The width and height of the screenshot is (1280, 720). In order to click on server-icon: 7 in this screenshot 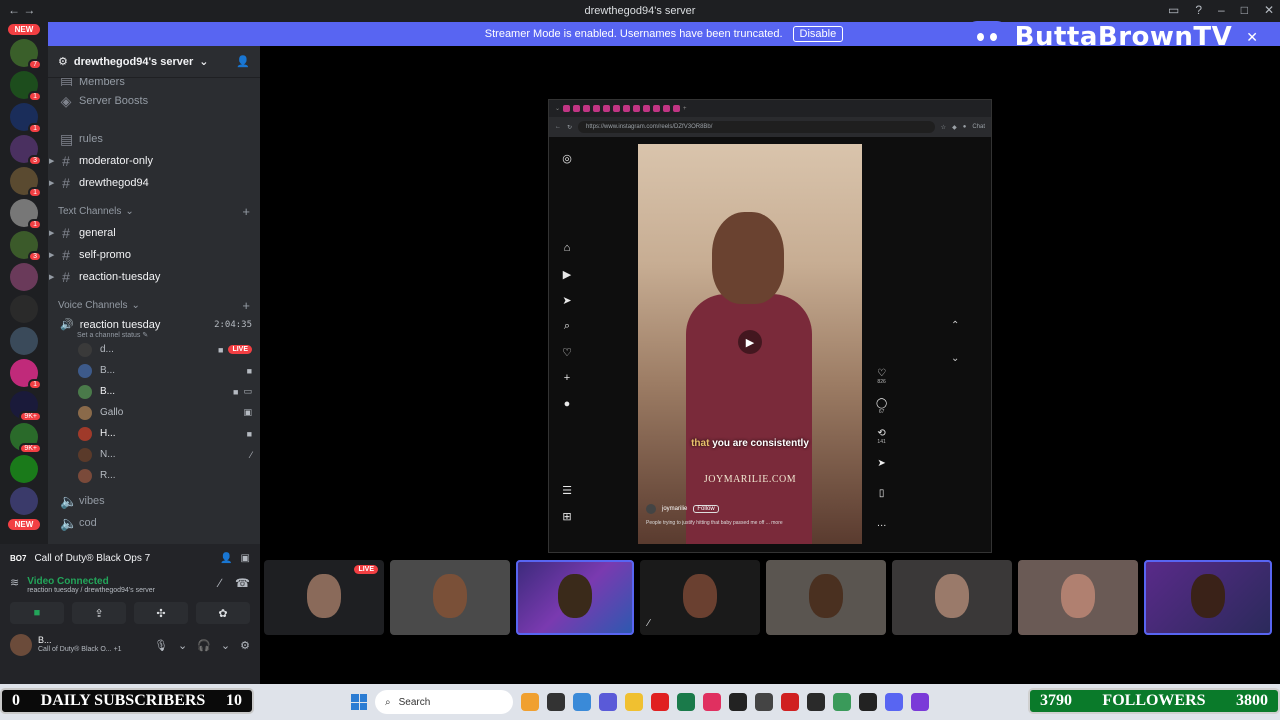, I will do `click(26, 54)`.